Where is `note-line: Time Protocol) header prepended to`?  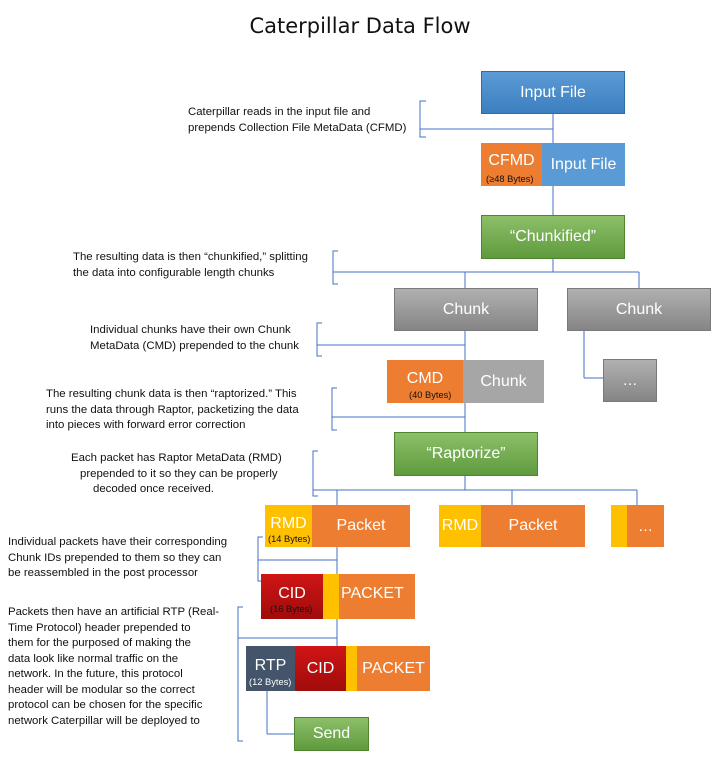 note-line: Time Protocol) header prepended to is located at coordinates (99, 627).